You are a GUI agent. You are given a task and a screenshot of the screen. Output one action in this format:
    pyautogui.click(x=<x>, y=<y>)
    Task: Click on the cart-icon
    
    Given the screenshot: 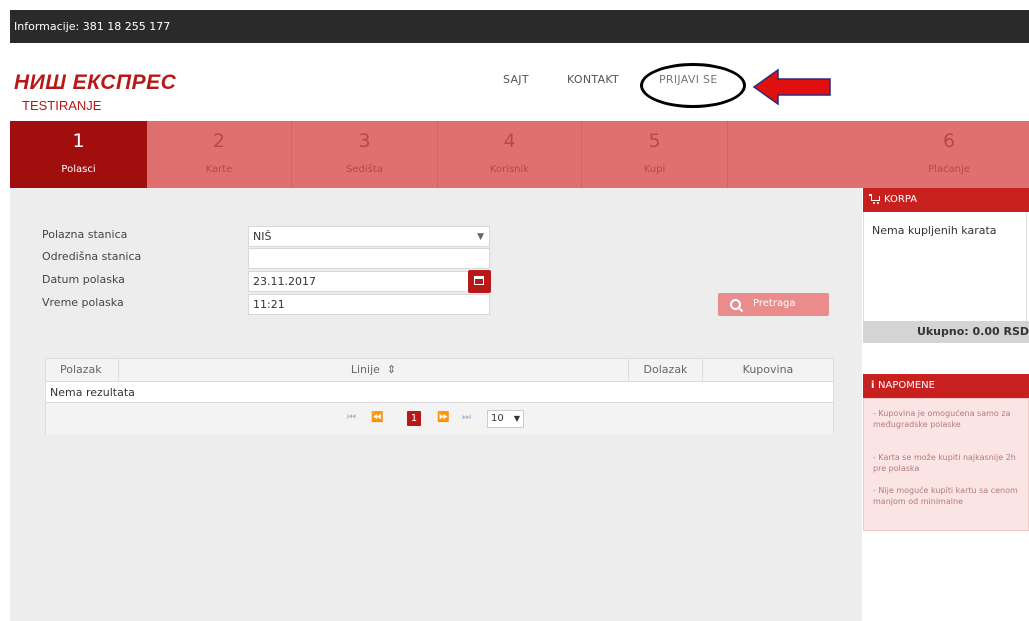 What is the action you would take?
    pyautogui.click(x=874, y=199)
    